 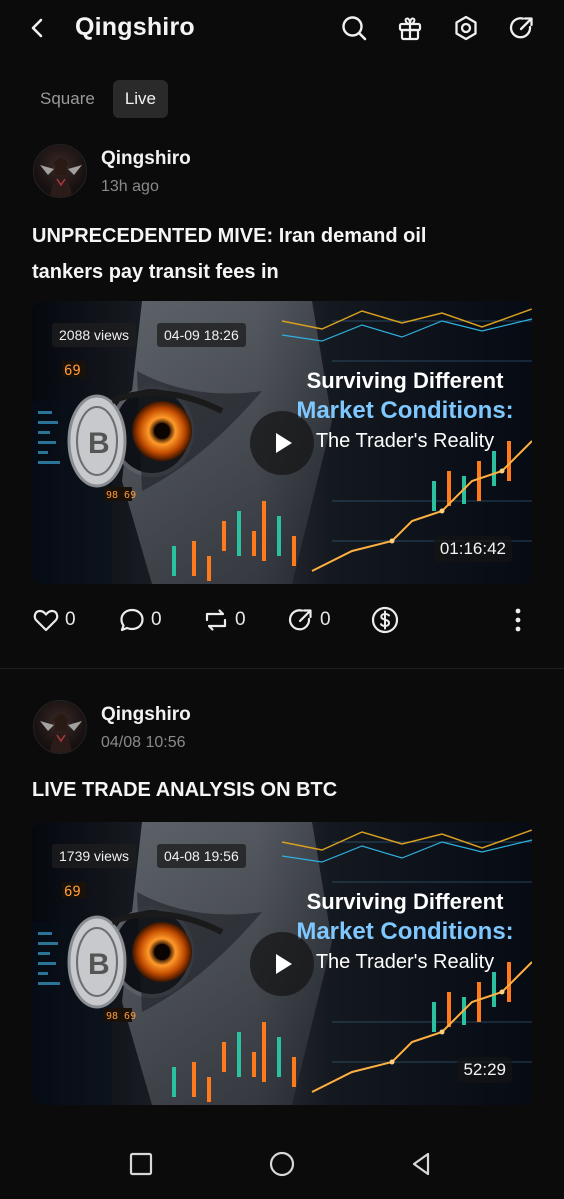 I want to click on square-icon, so click(x=141, y=1164).